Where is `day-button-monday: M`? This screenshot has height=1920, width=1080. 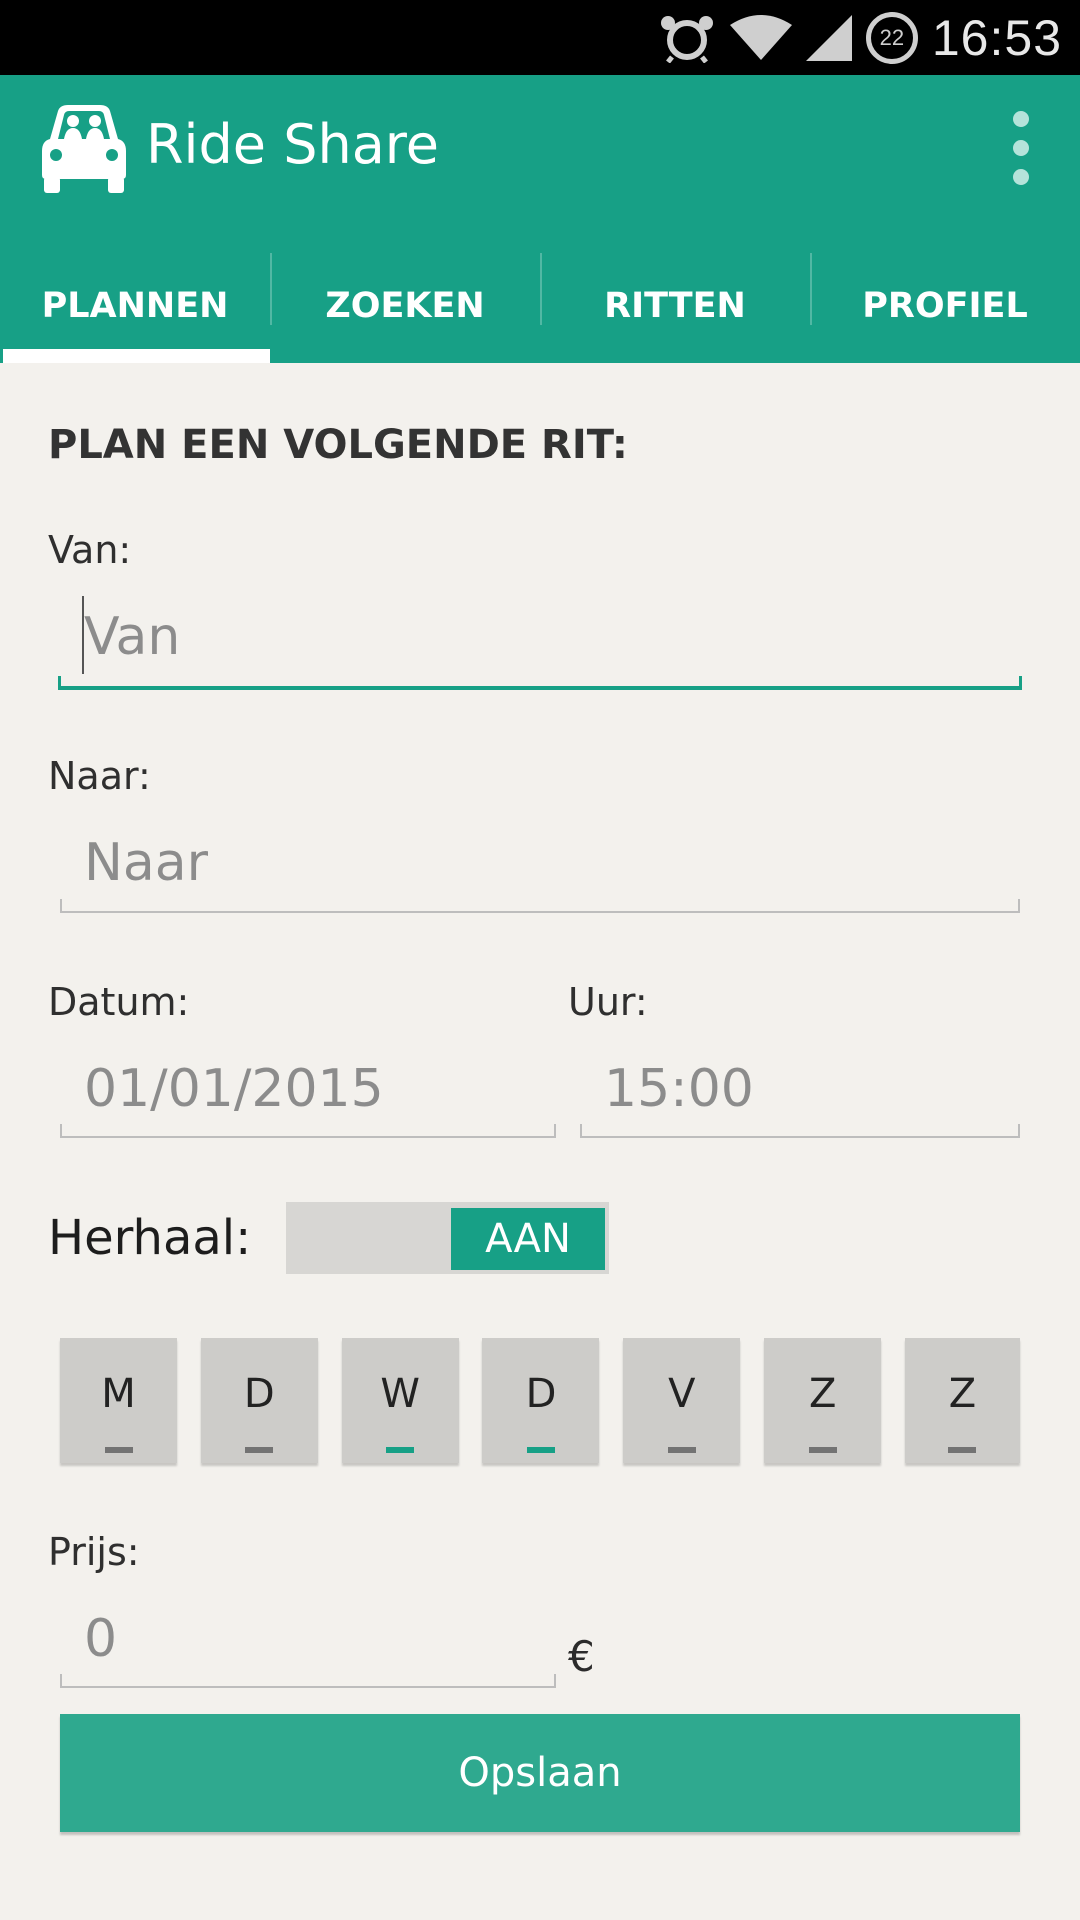 day-button-monday: M is located at coordinates (118, 1400).